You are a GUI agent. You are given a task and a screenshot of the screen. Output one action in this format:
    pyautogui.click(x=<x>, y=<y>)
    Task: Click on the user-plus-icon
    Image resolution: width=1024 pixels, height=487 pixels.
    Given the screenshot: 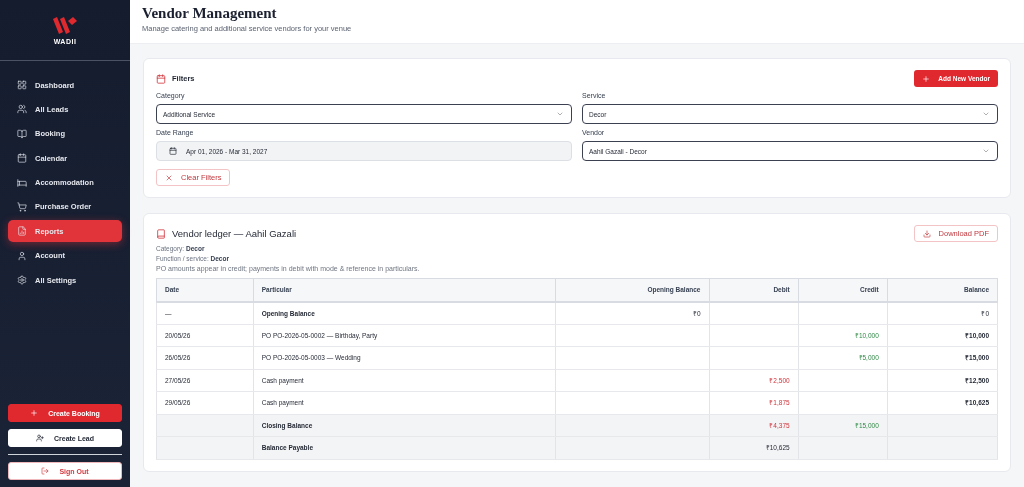 What is the action you would take?
    pyautogui.click(x=39, y=438)
    